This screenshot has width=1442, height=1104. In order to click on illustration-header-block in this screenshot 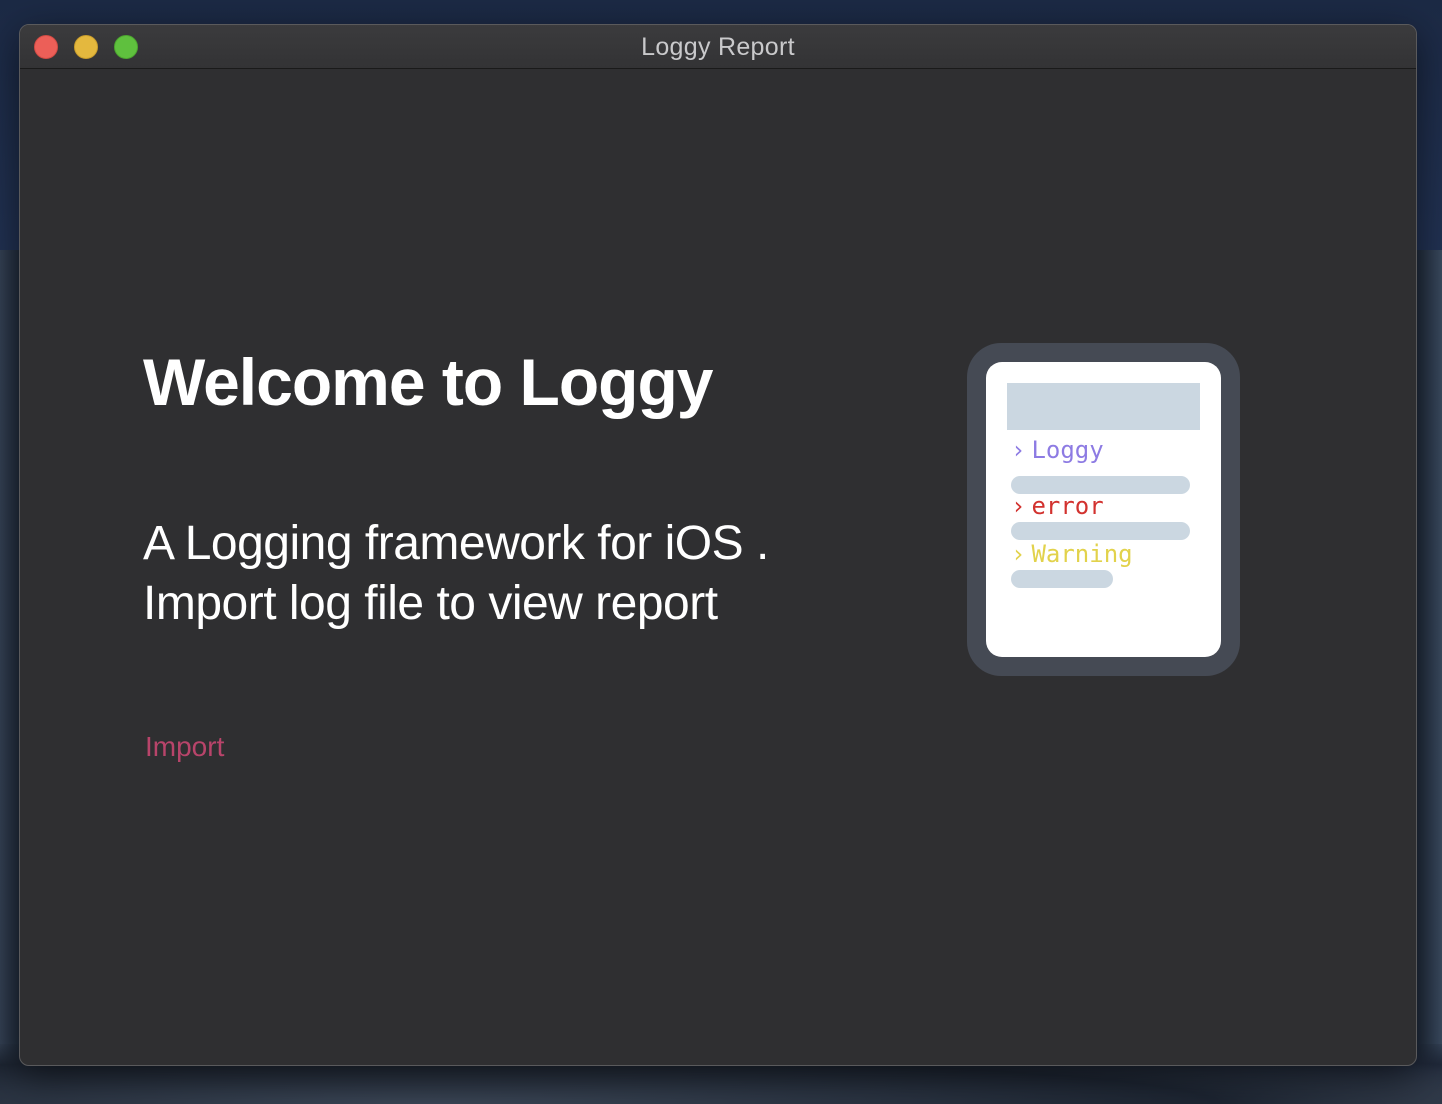, I will do `click(1103, 406)`.